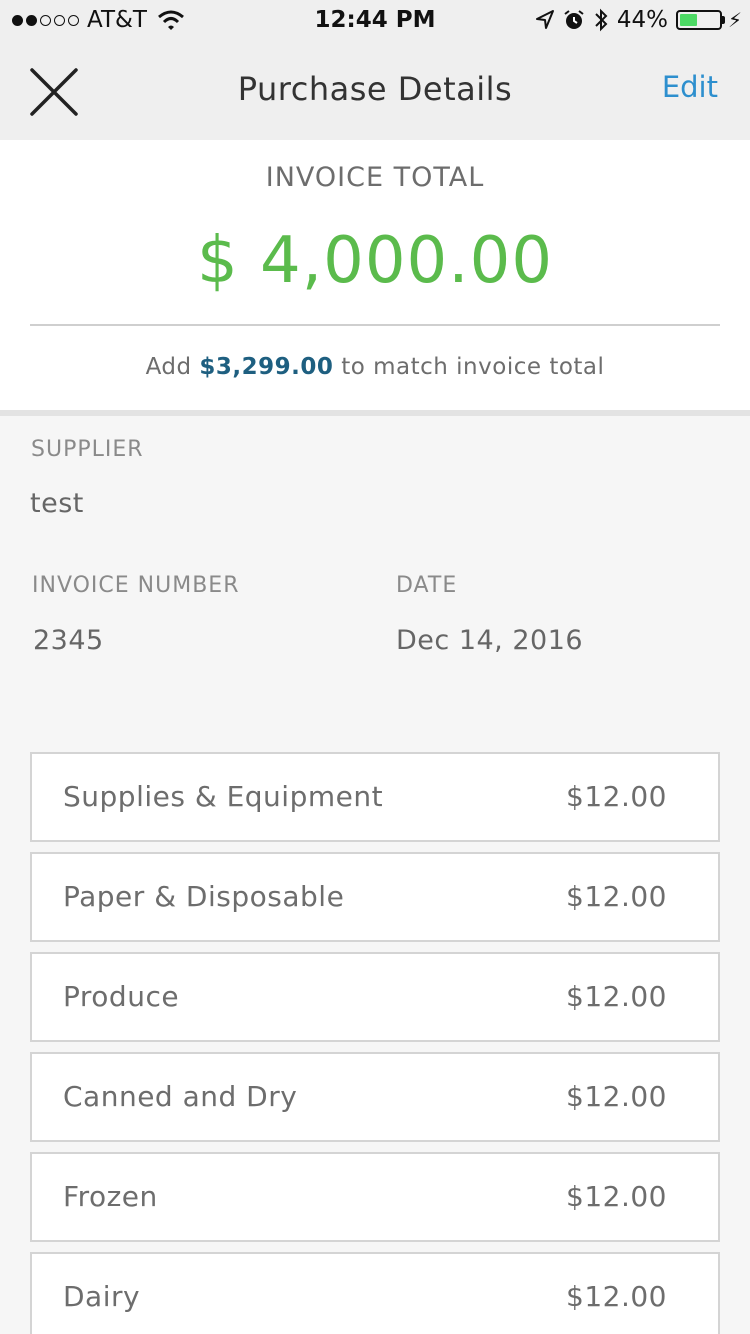 This screenshot has height=1334, width=750. I want to click on match-invoice-message: Add $3,299.00 to match invoice total, so click(375, 367).